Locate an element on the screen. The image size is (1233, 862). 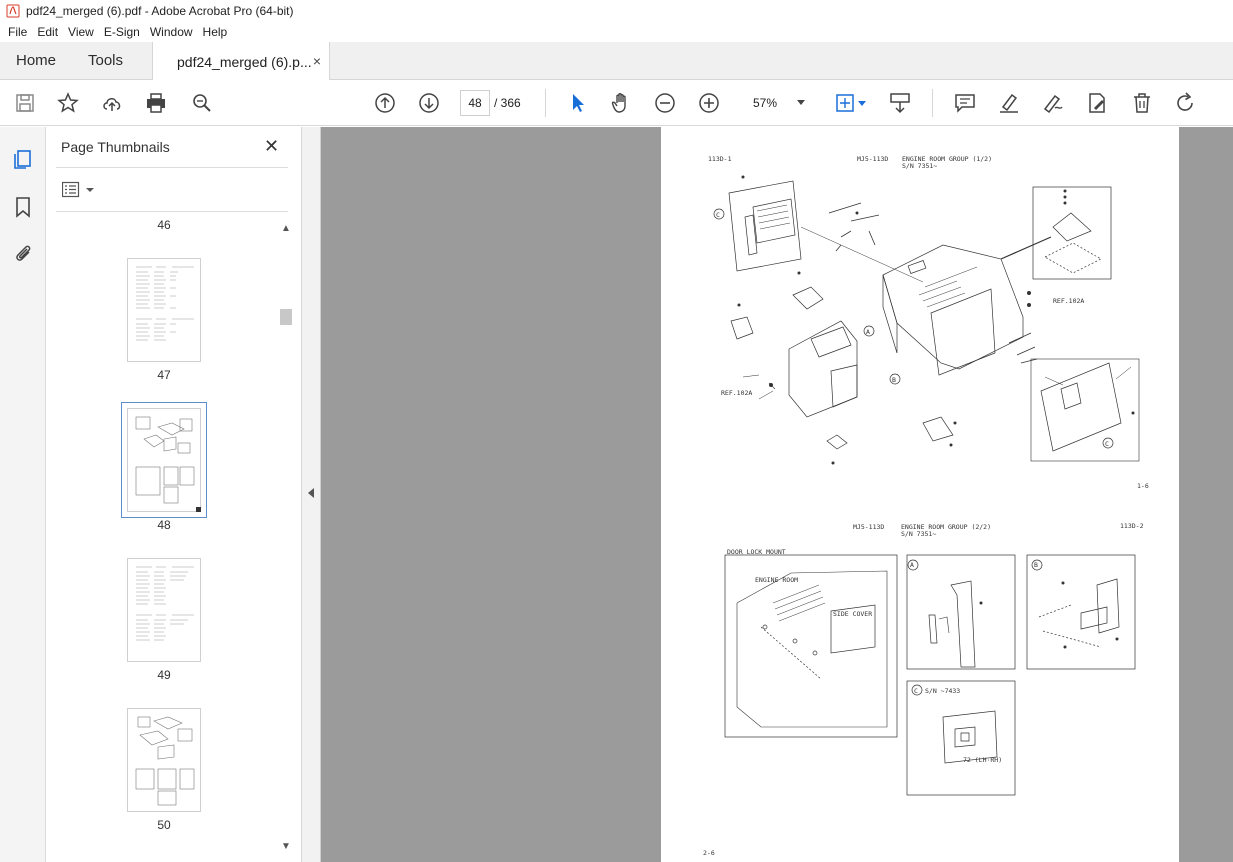
bookmark-star-icon is located at coordinates (68, 103).